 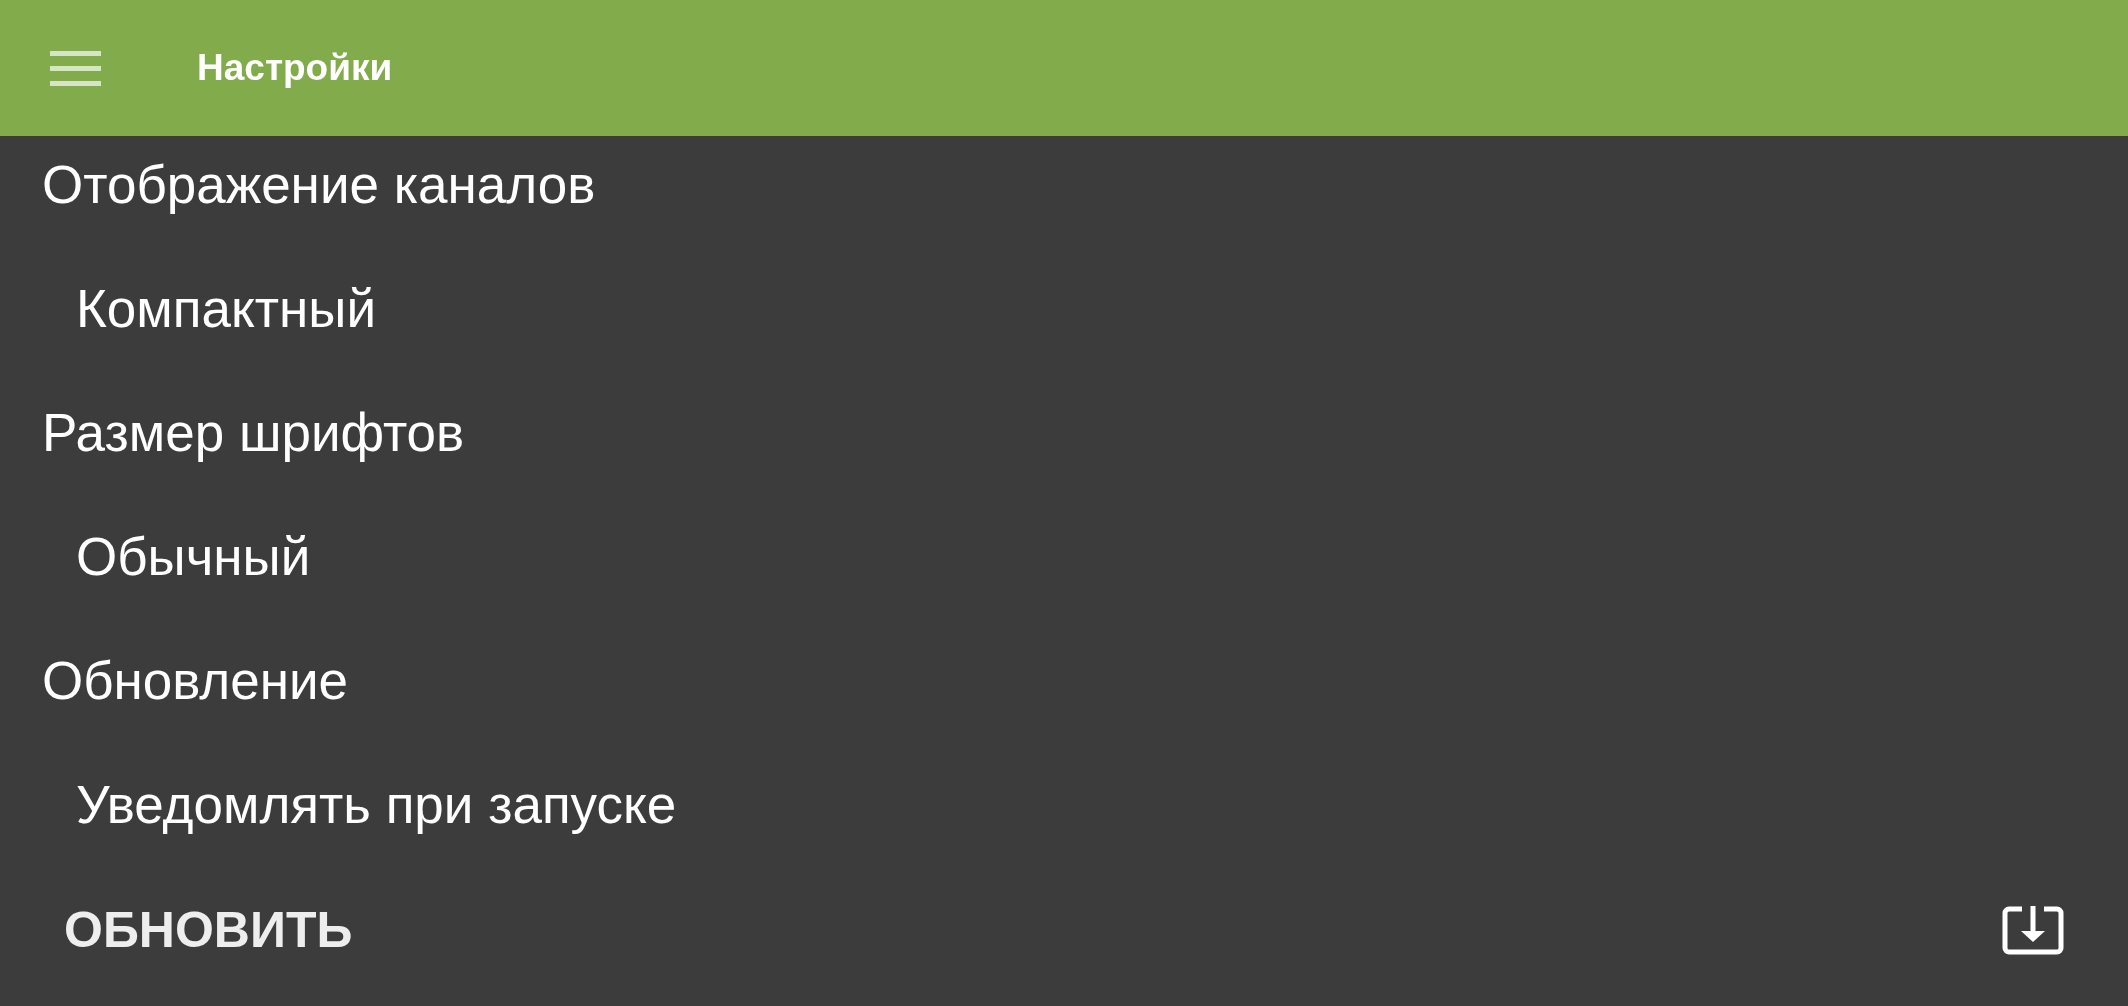 What do you see at coordinates (226, 309) in the screenshot?
I see `setting-value: Компактный` at bounding box center [226, 309].